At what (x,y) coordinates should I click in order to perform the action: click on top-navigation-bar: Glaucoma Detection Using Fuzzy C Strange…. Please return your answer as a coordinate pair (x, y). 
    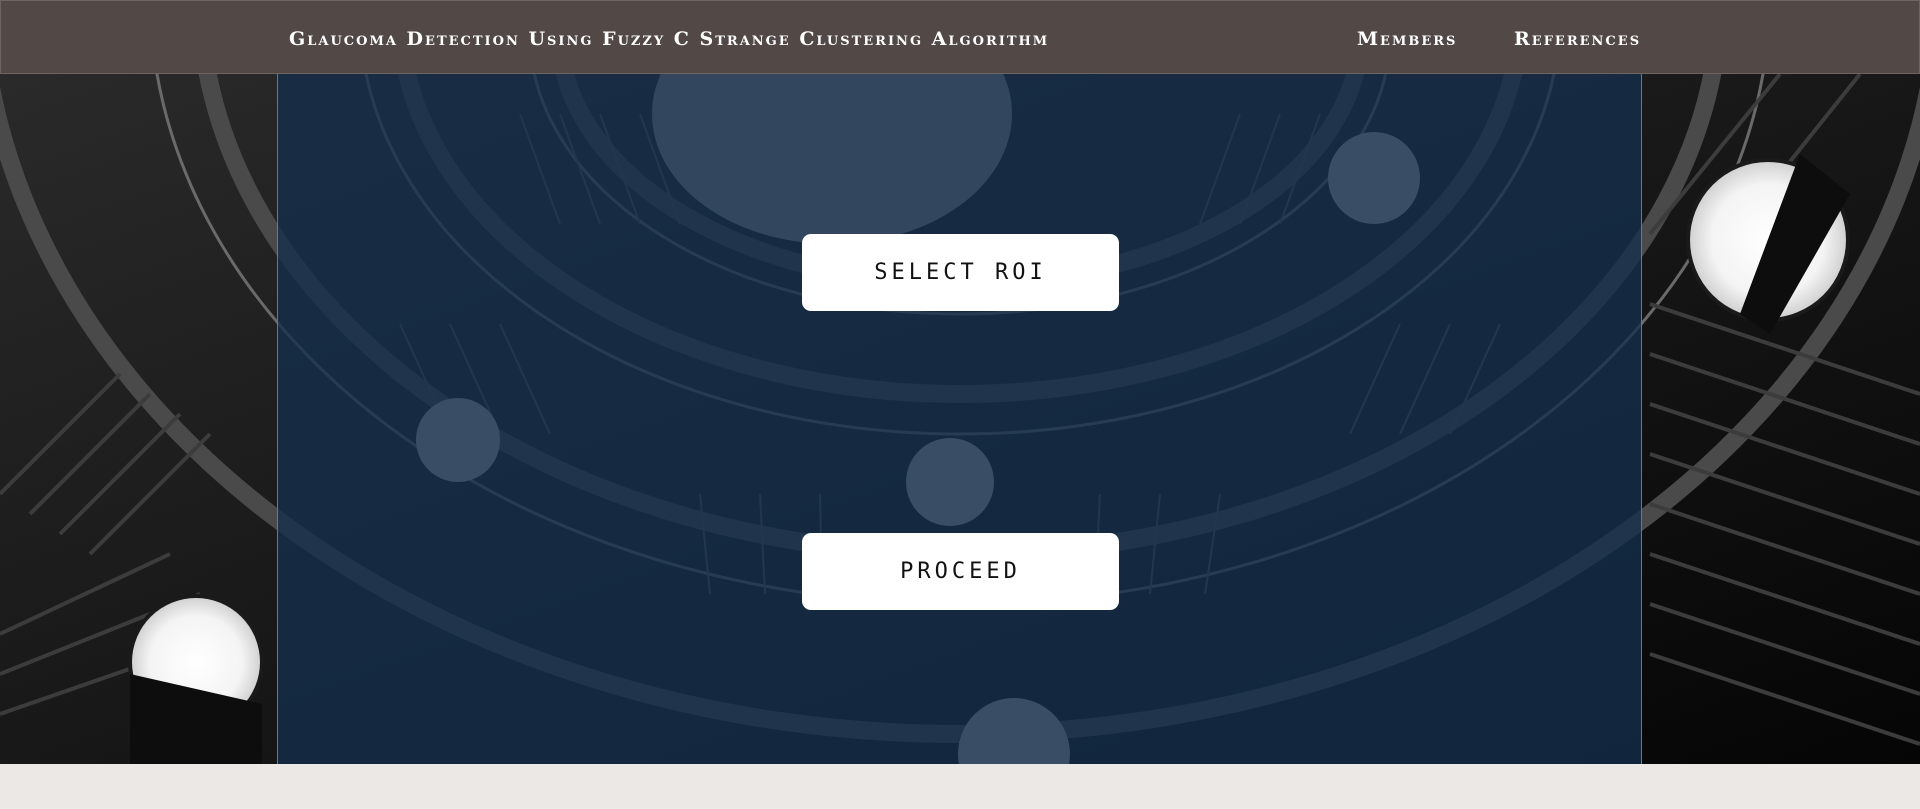
    Looking at the image, I should click on (960, 37).